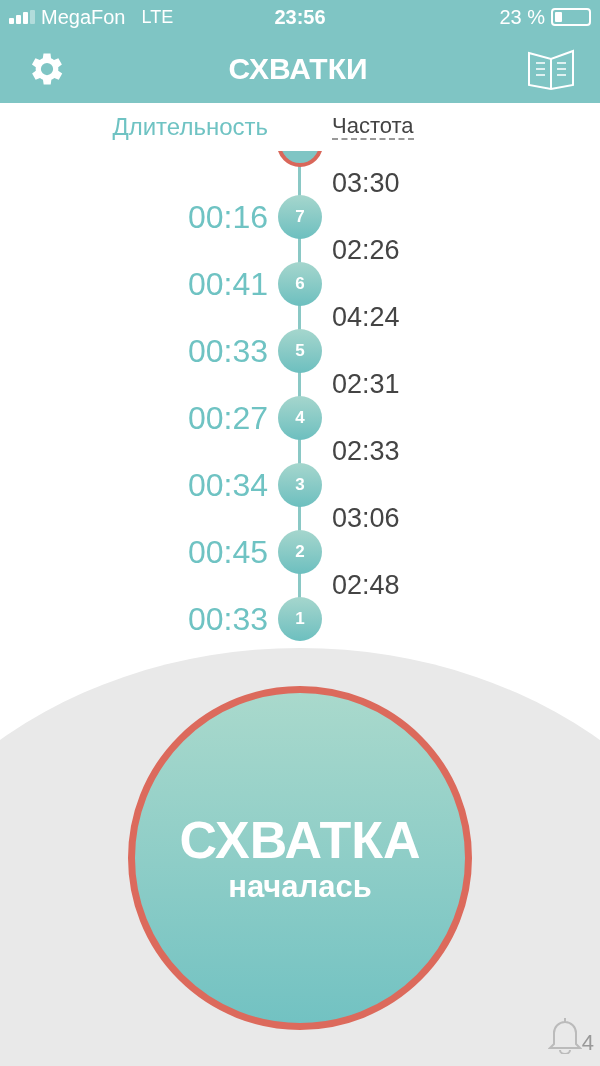  I want to click on notification-count: 4, so click(587, 1043).